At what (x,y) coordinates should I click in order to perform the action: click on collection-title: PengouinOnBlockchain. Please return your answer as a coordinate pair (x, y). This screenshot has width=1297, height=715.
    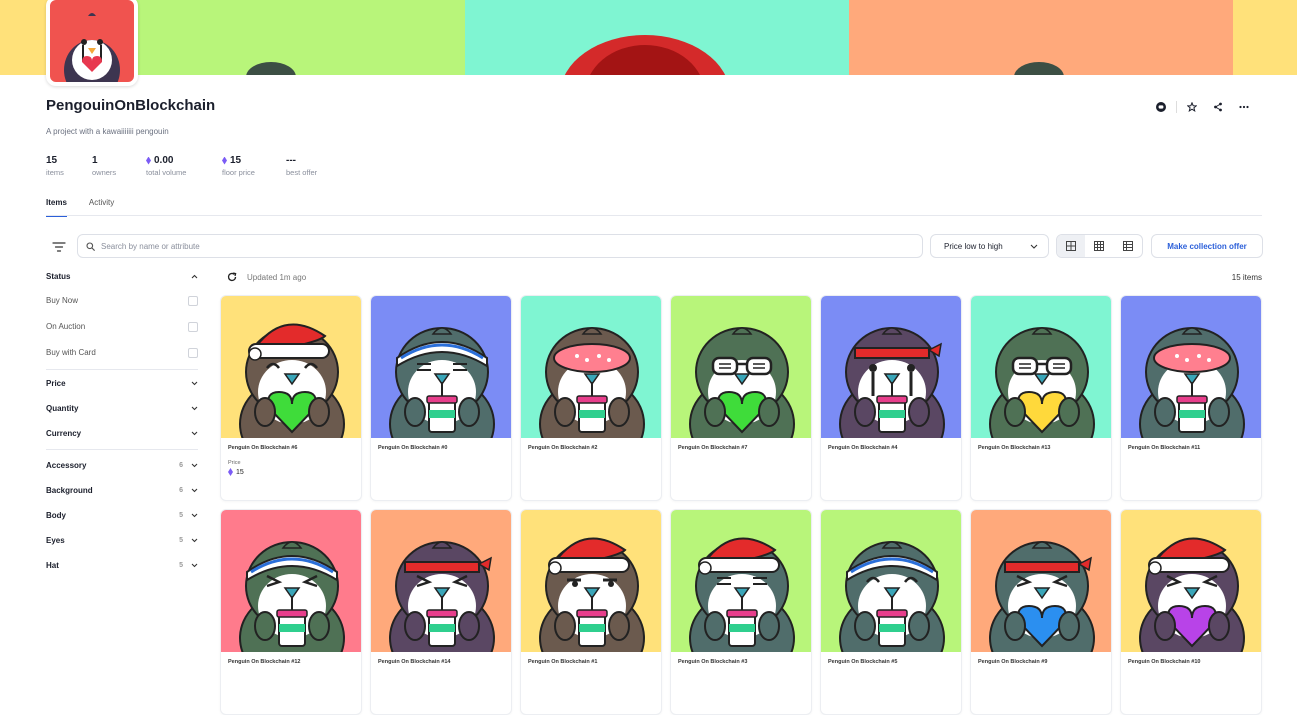
    Looking at the image, I should click on (131, 105).